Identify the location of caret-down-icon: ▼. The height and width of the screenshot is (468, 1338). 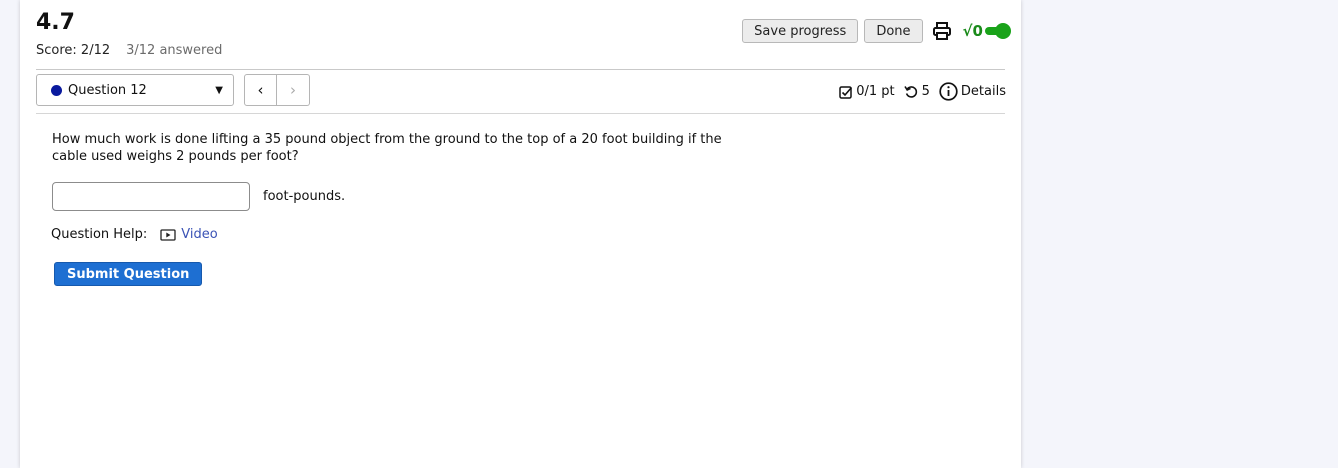
(219, 90).